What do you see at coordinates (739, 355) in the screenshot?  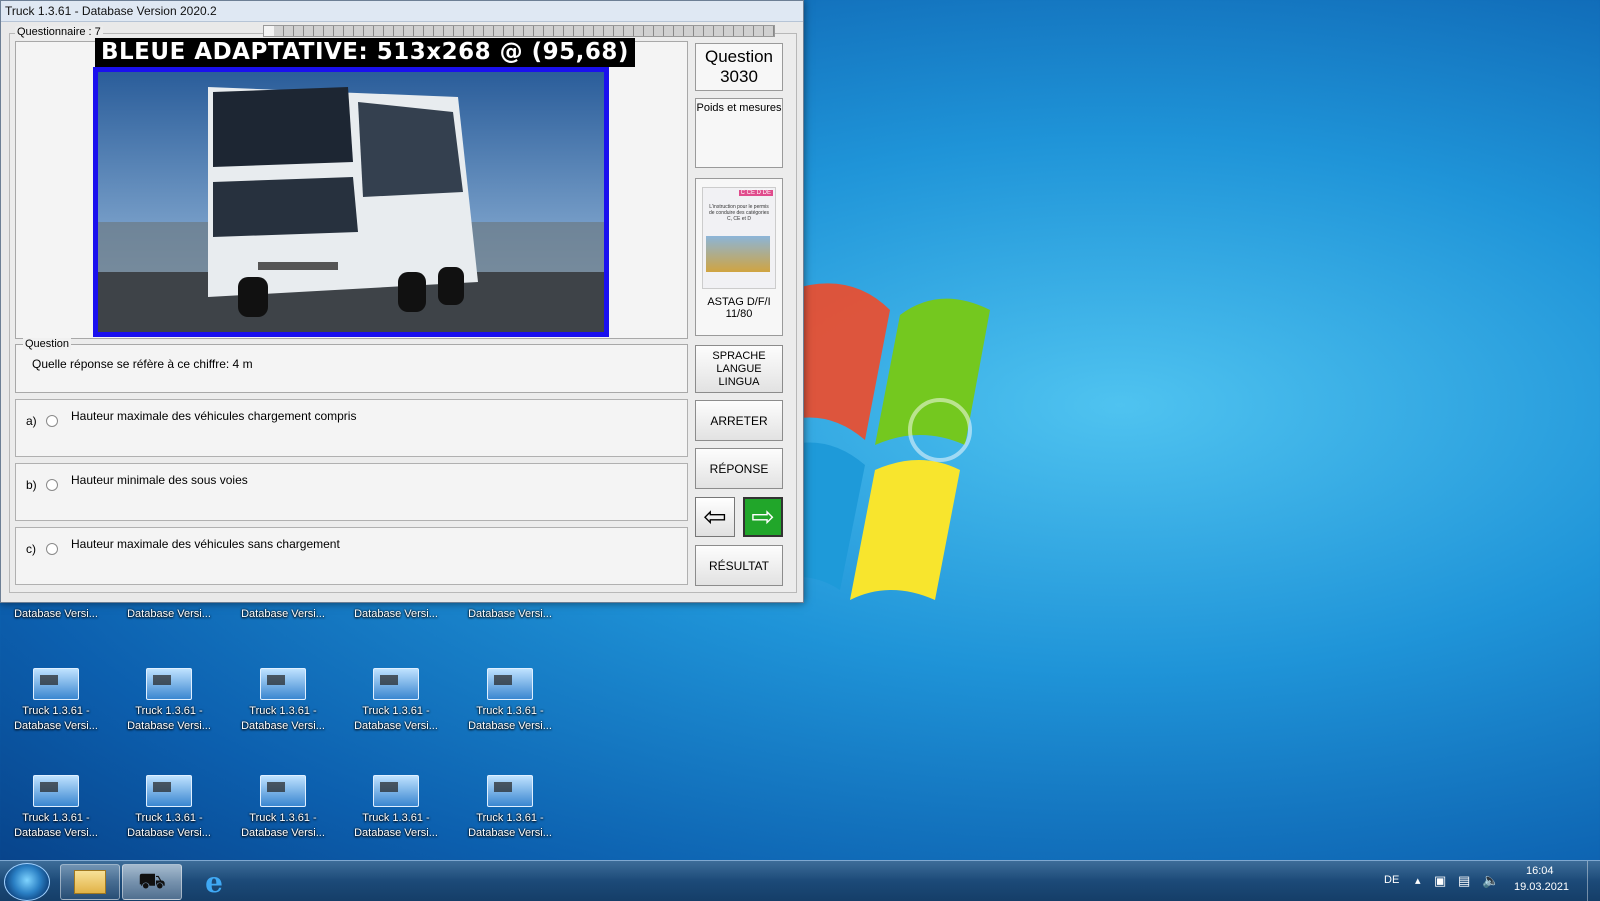 I see `language-line-de: SPRACHE` at bounding box center [739, 355].